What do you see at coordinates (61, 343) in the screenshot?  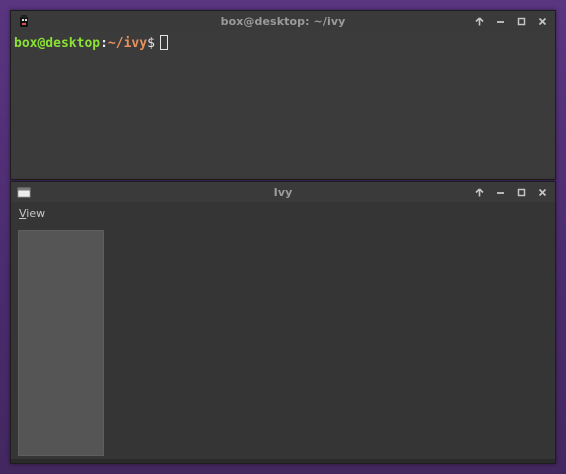 I see `side-panel` at bounding box center [61, 343].